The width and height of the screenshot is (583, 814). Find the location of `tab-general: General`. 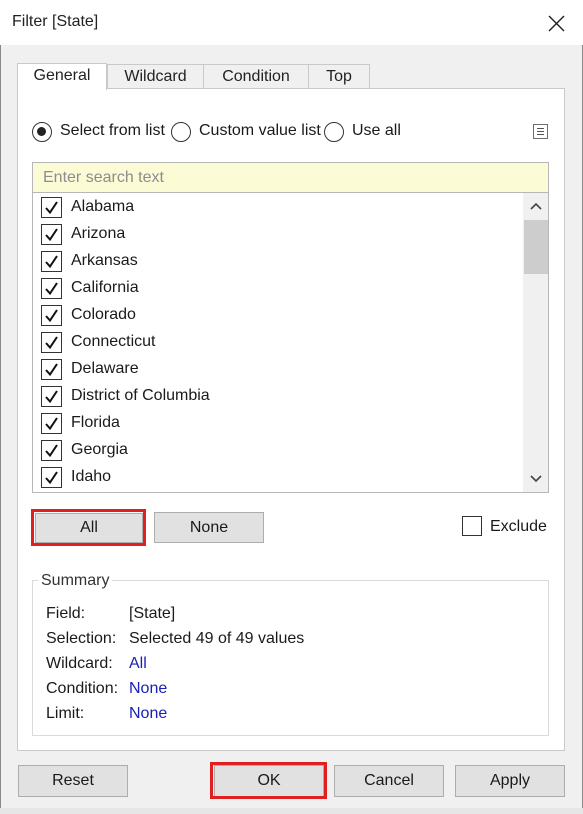

tab-general: General is located at coordinates (62, 76).